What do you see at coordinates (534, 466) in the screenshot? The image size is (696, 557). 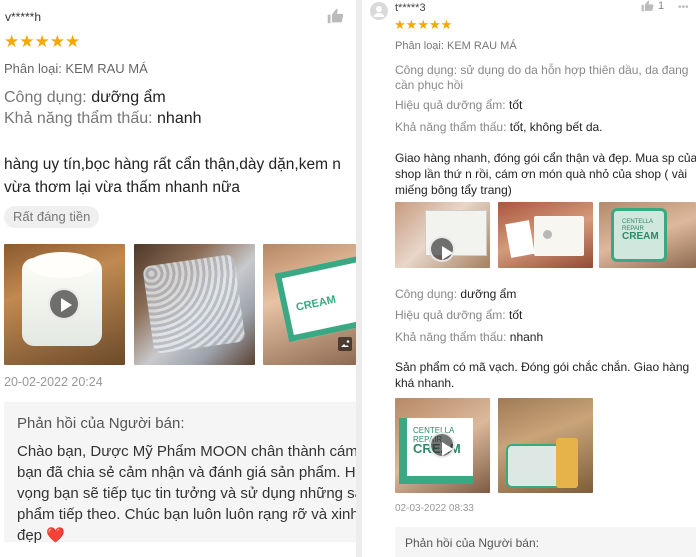 I see `product-box` at bounding box center [534, 466].